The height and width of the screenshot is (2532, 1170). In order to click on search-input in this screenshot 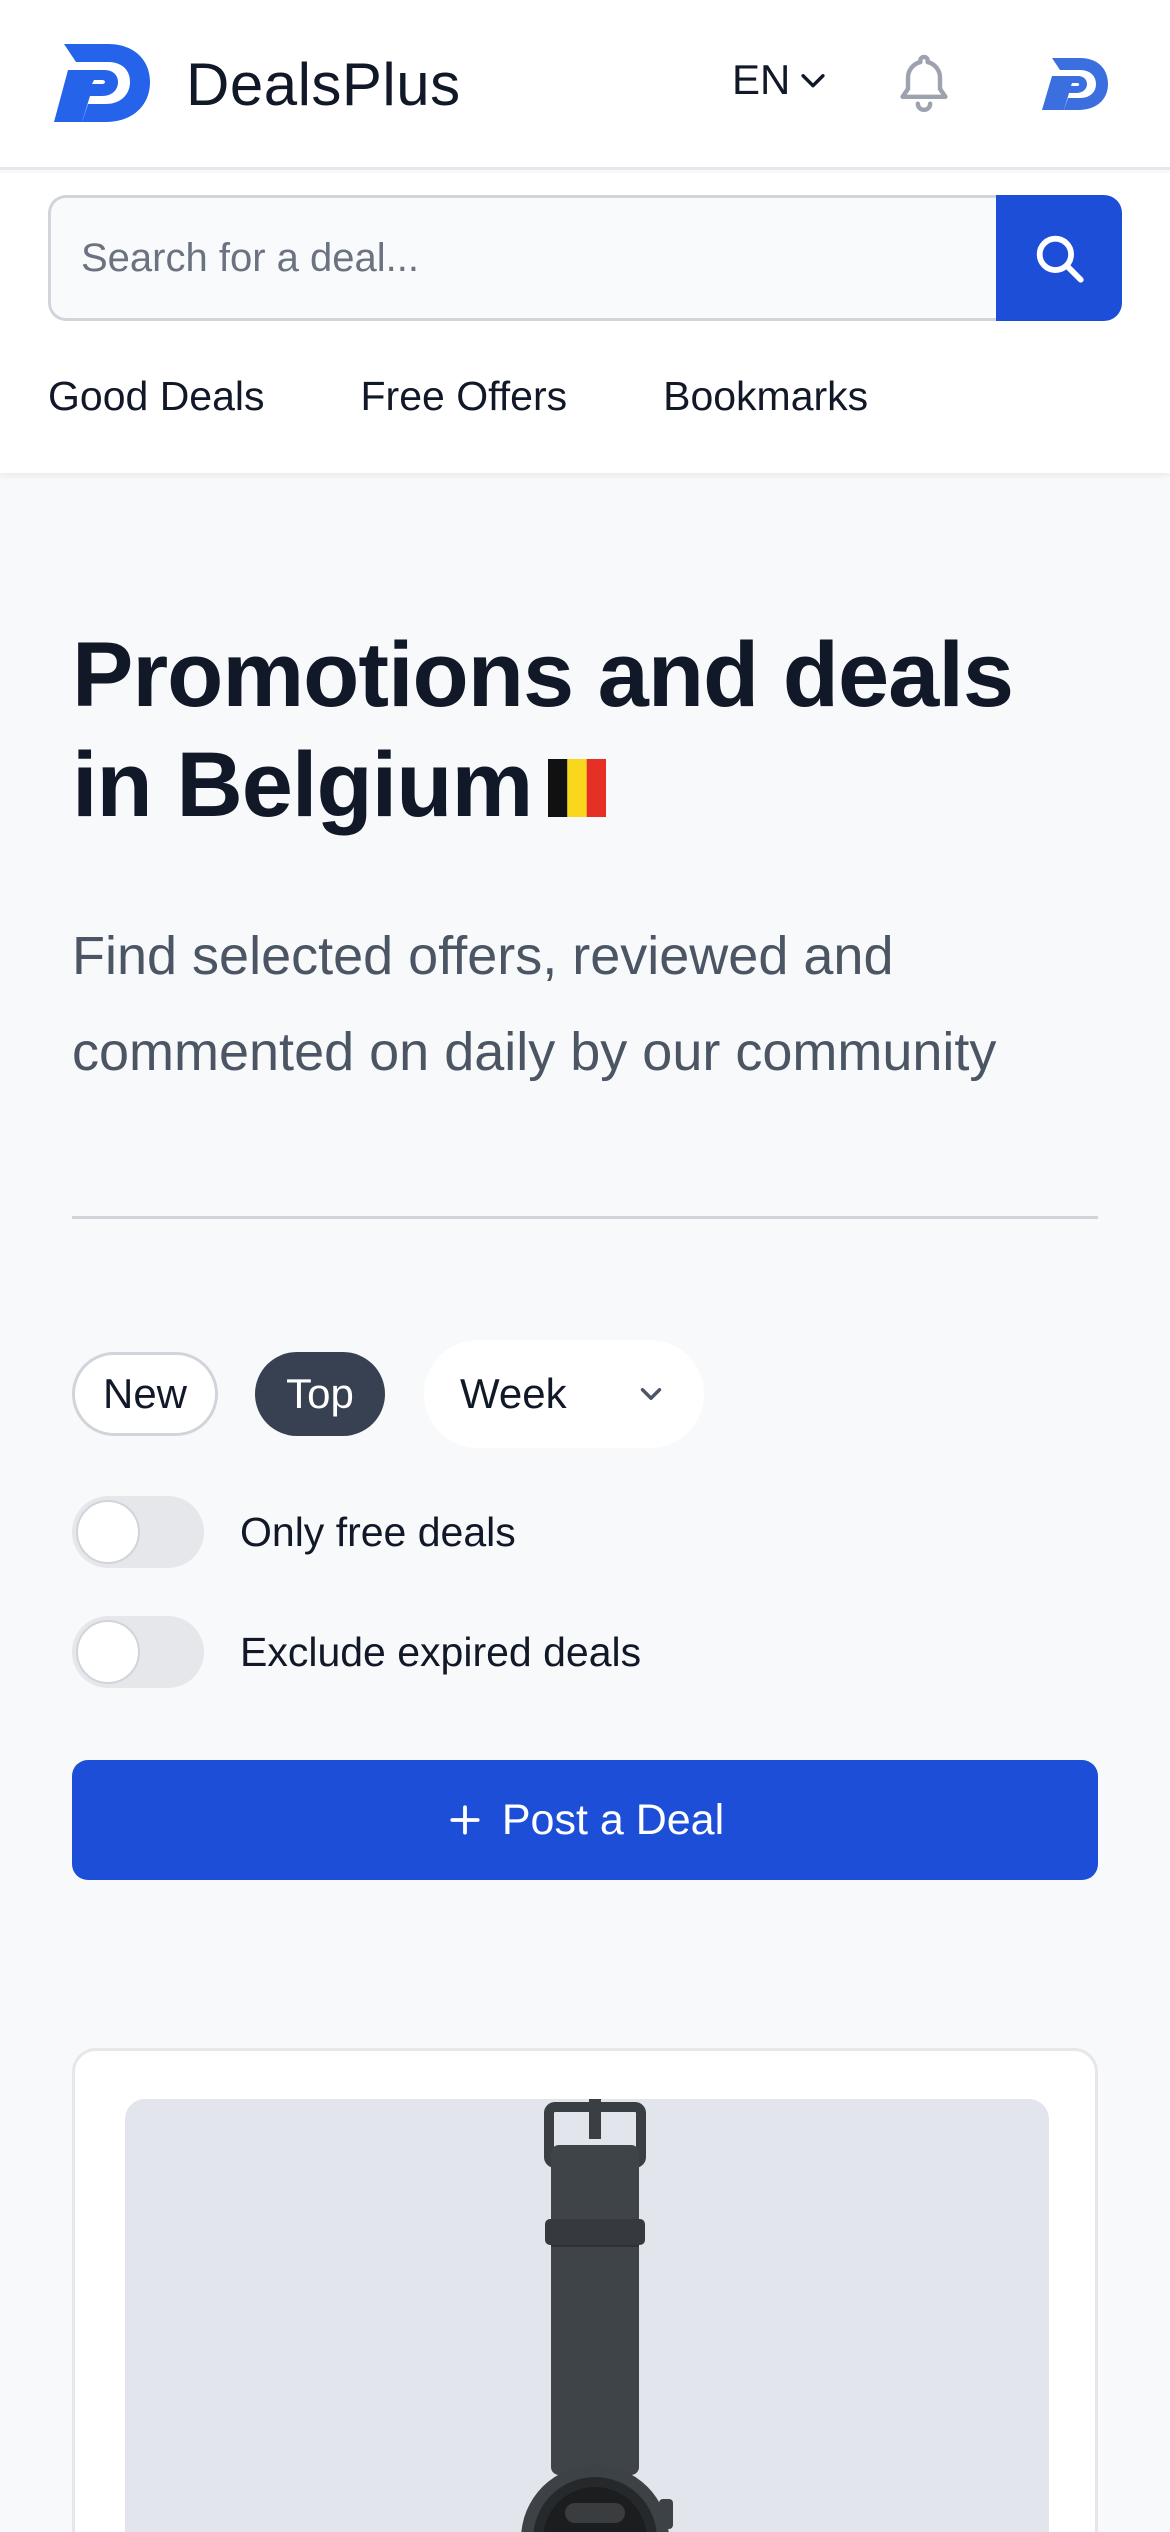, I will do `click(522, 258)`.